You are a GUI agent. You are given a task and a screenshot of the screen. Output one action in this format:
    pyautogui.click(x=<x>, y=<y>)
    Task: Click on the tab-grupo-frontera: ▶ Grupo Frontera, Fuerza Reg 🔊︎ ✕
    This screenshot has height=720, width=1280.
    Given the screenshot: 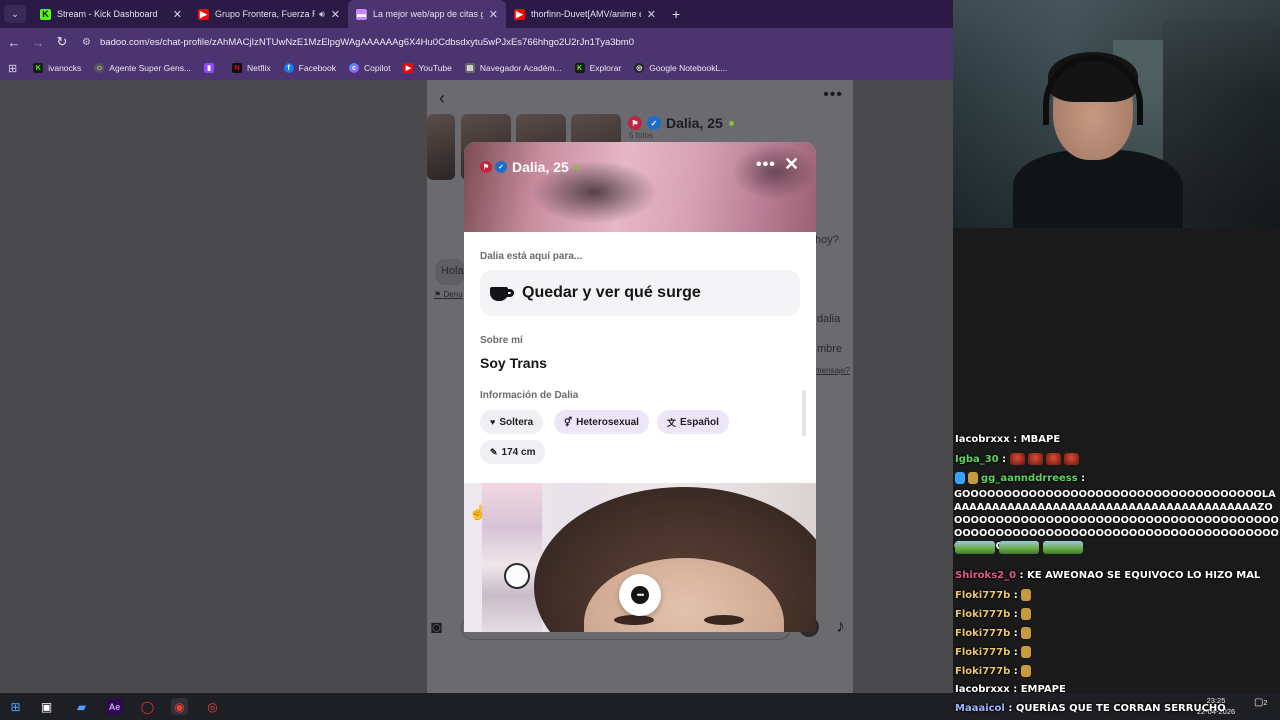 What is the action you would take?
    pyautogui.click(x=269, y=14)
    